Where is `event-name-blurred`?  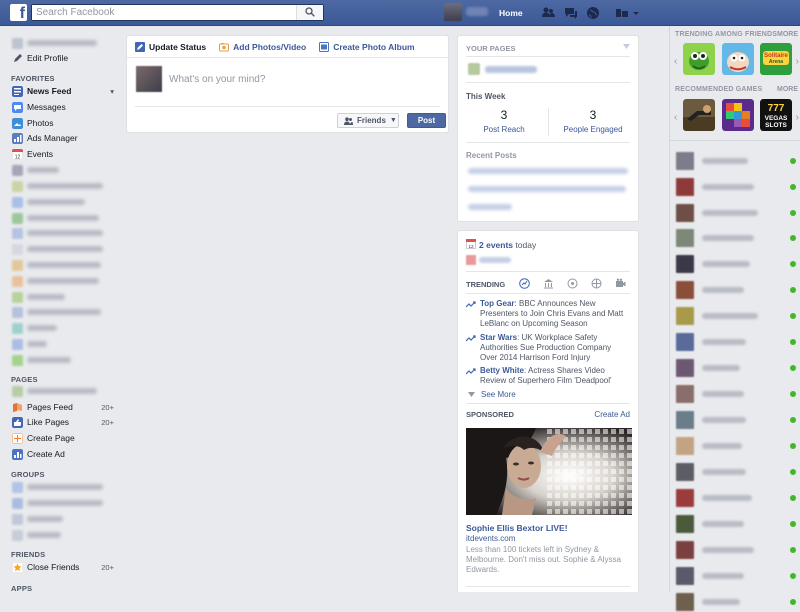 event-name-blurred is located at coordinates (495, 260).